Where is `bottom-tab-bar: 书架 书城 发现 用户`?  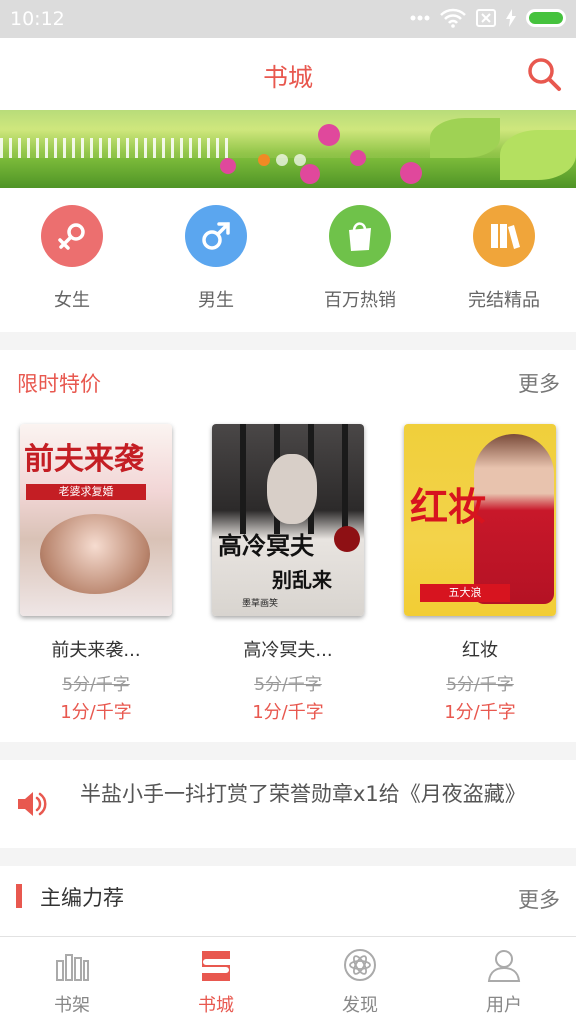
bottom-tab-bar: 书架 书城 发现 用户 is located at coordinates (288, 980).